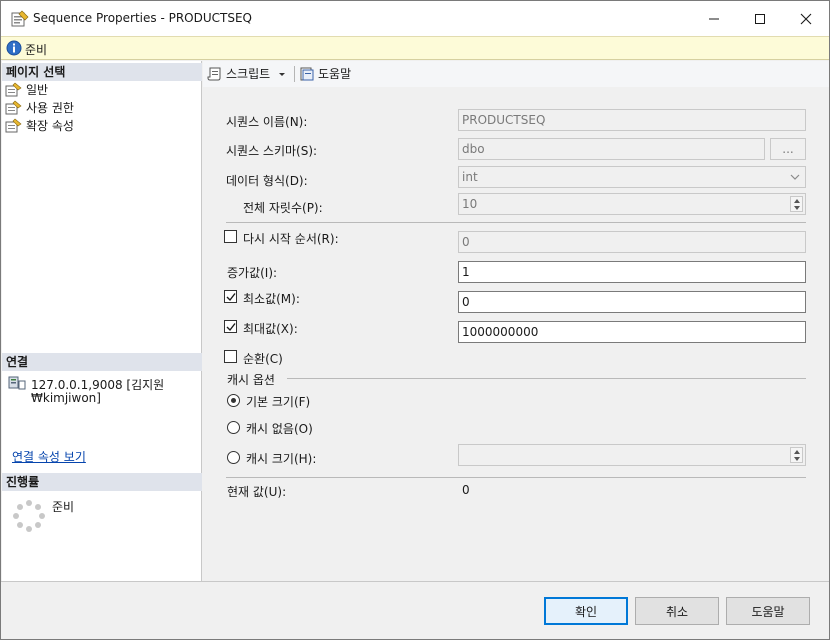  Describe the element at coordinates (632, 332) in the screenshot. I see `maximum-input: 1000000000` at that location.